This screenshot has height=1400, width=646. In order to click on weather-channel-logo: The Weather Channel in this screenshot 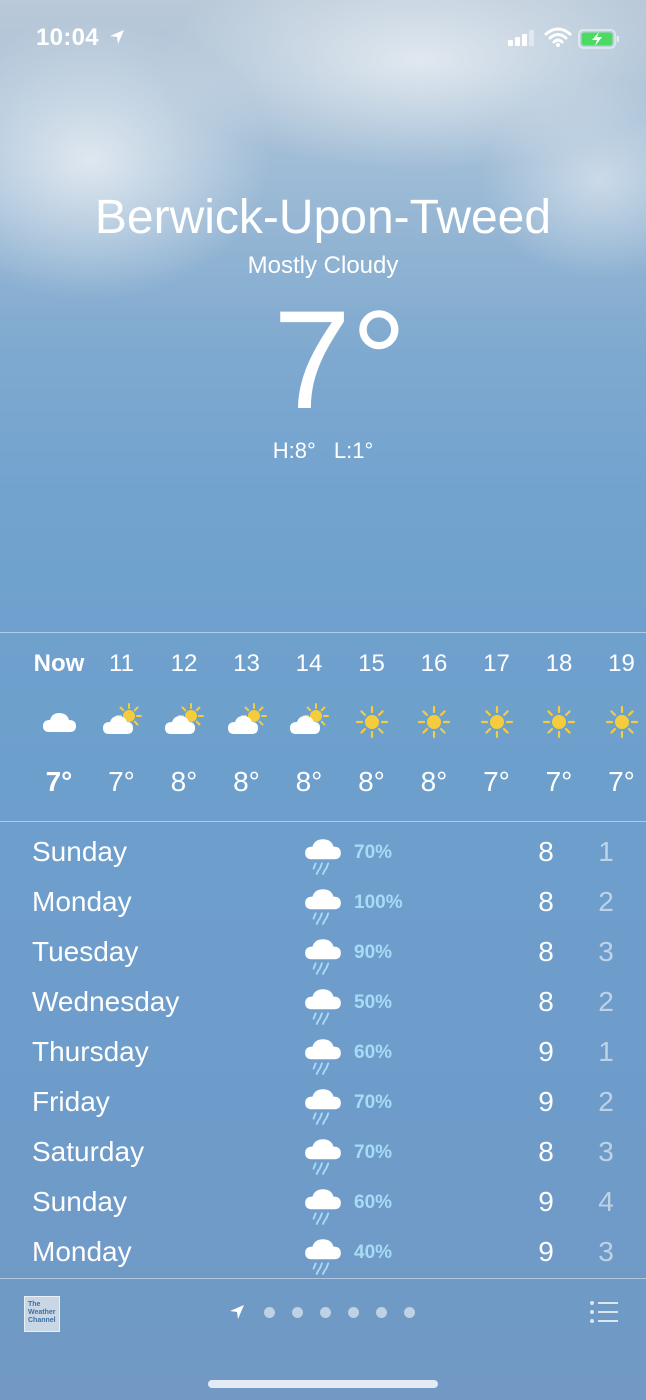, I will do `click(42, 1314)`.